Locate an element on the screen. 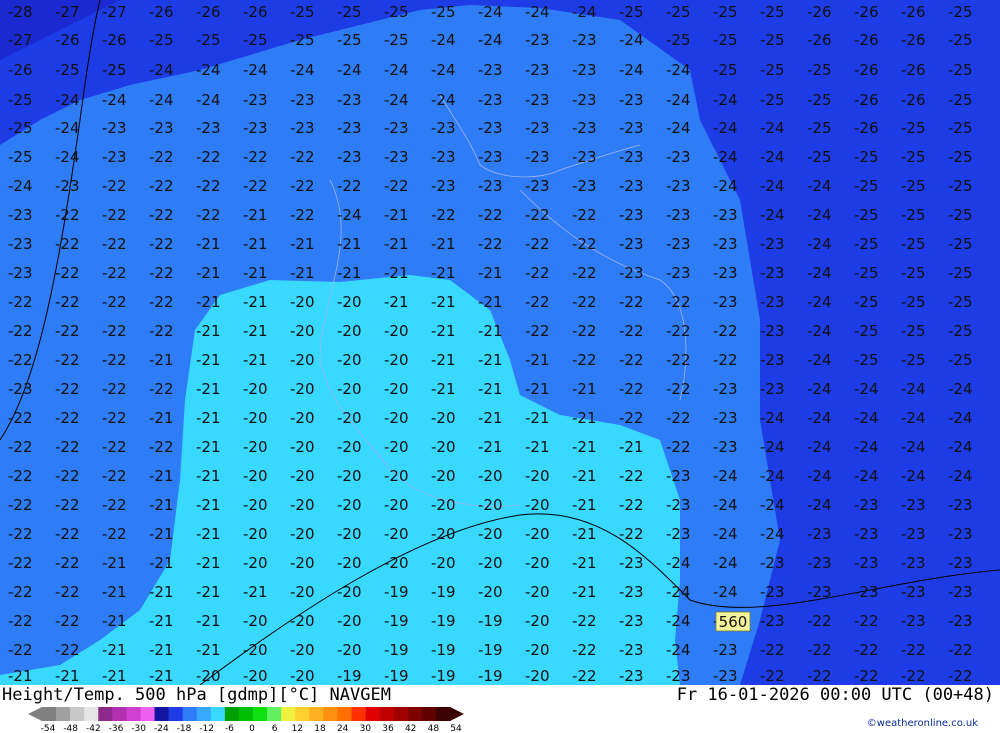 This screenshot has width=1000, height=733. legend-arrow-low is located at coordinates (35, 714).